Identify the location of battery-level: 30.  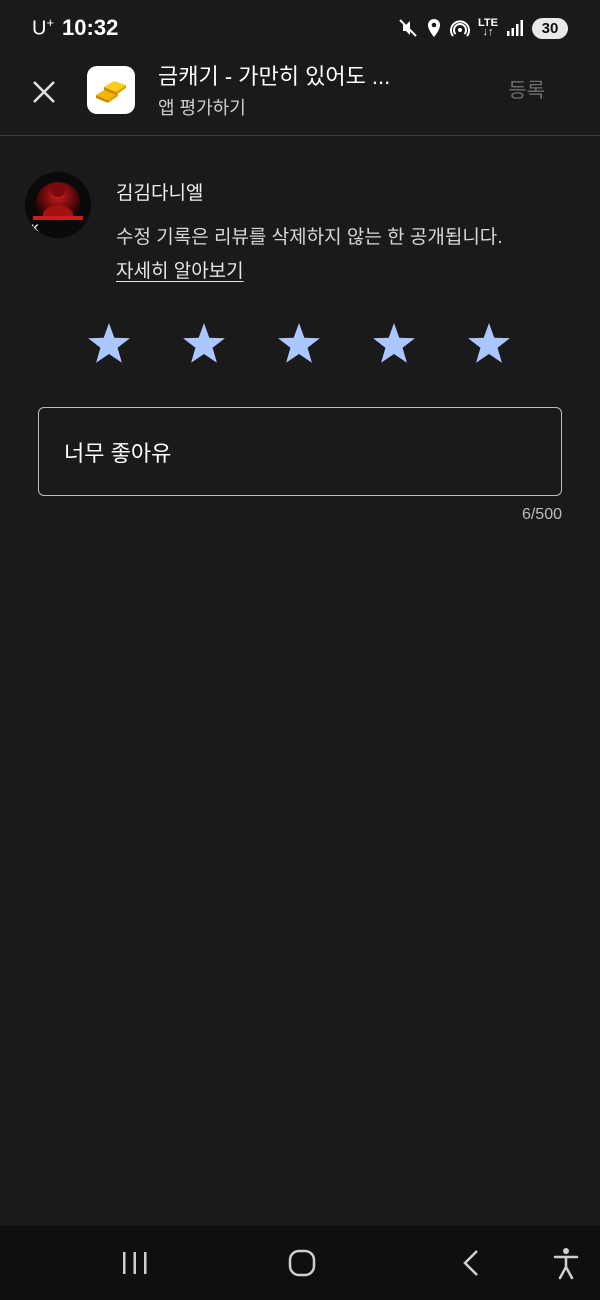
(550, 28).